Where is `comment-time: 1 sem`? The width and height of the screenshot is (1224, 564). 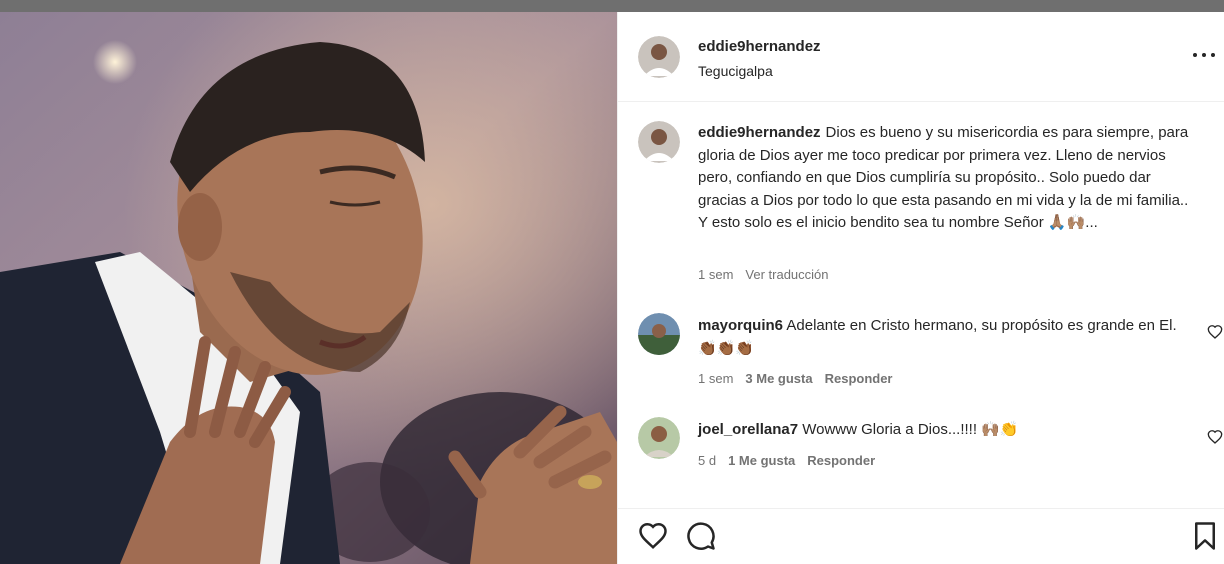
comment-time: 1 sem is located at coordinates (715, 378).